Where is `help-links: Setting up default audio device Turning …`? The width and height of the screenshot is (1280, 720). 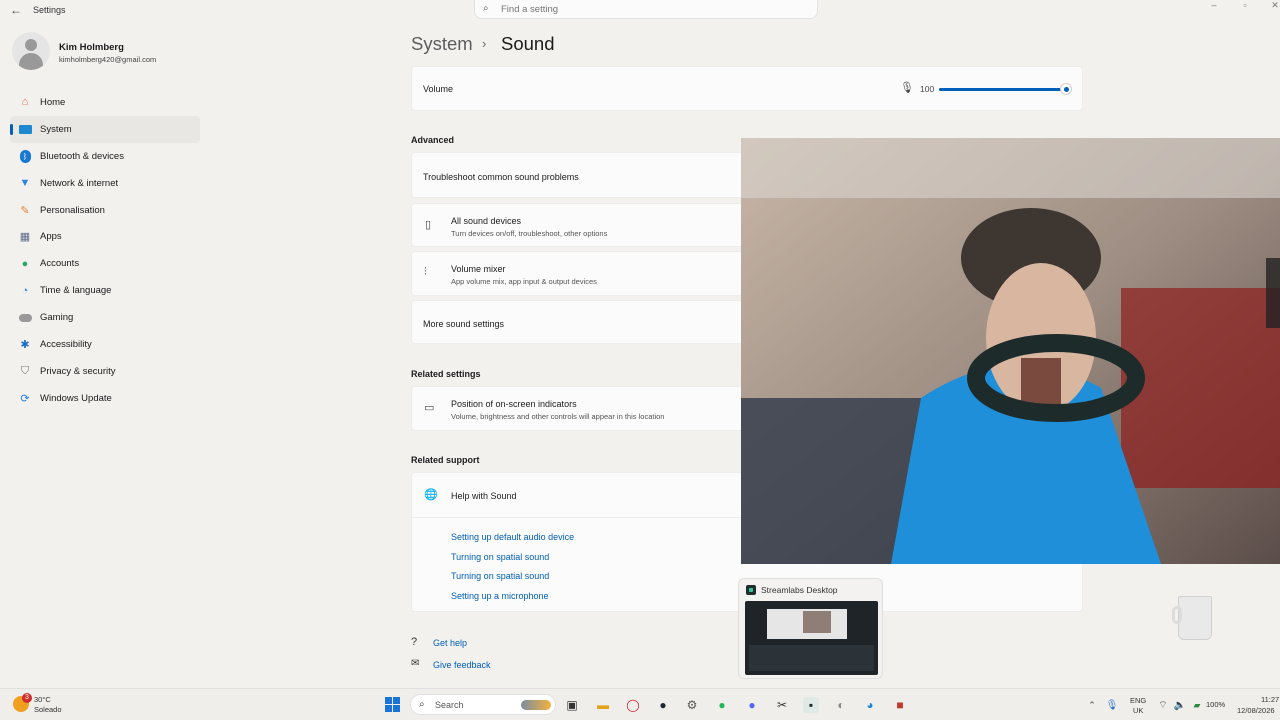 help-links: Setting up default audio device Turning … is located at coordinates (512, 571).